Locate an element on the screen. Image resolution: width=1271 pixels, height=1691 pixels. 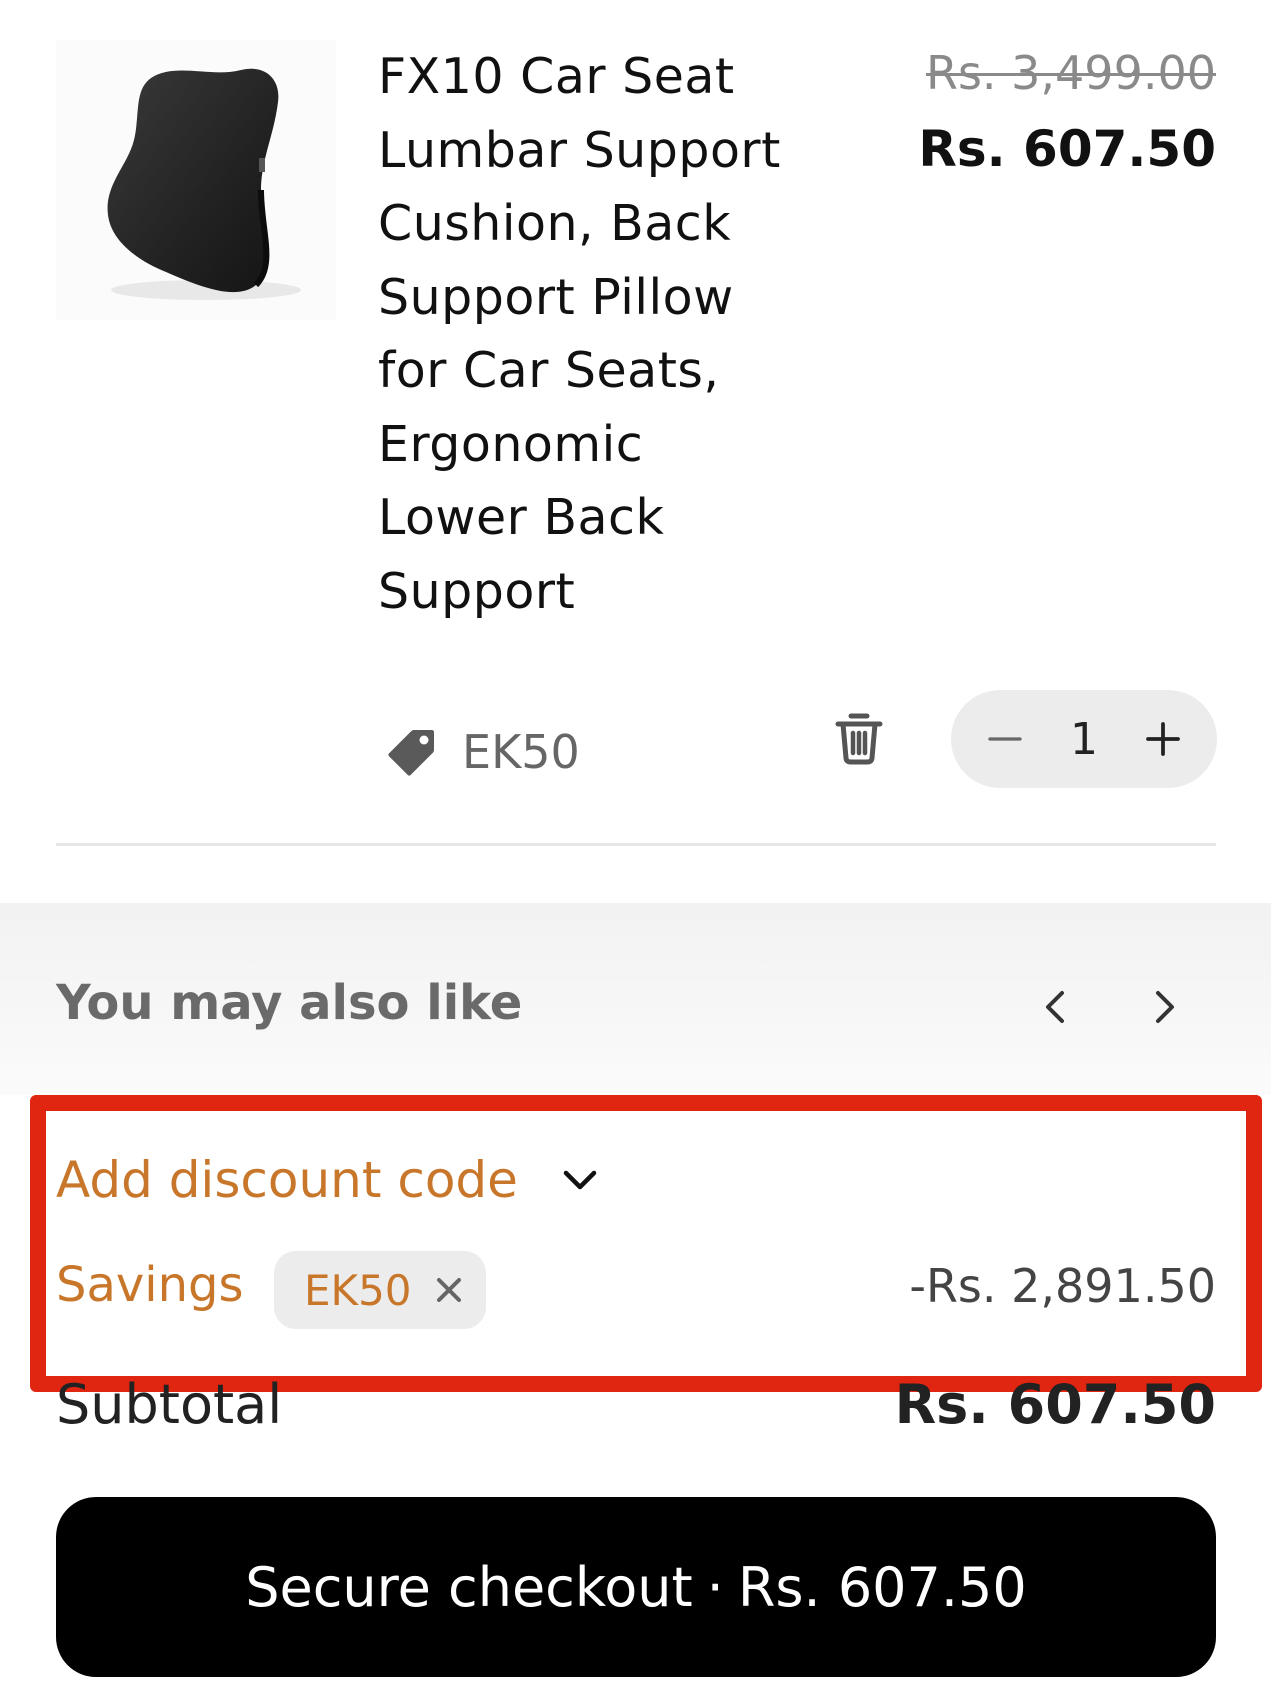
cushion-image is located at coordinates (204, 184).